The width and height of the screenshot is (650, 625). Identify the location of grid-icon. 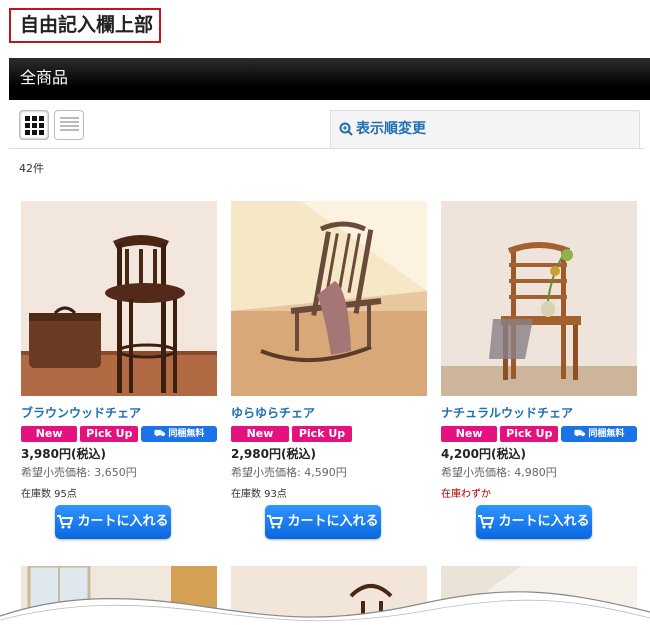
(34, 125).